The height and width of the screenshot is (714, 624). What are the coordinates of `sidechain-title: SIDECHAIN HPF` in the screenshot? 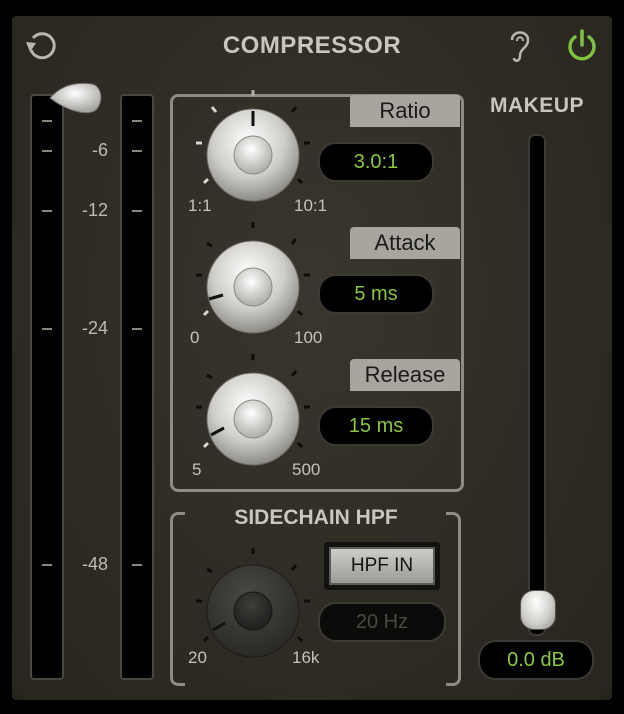 It's located at (316, 517).